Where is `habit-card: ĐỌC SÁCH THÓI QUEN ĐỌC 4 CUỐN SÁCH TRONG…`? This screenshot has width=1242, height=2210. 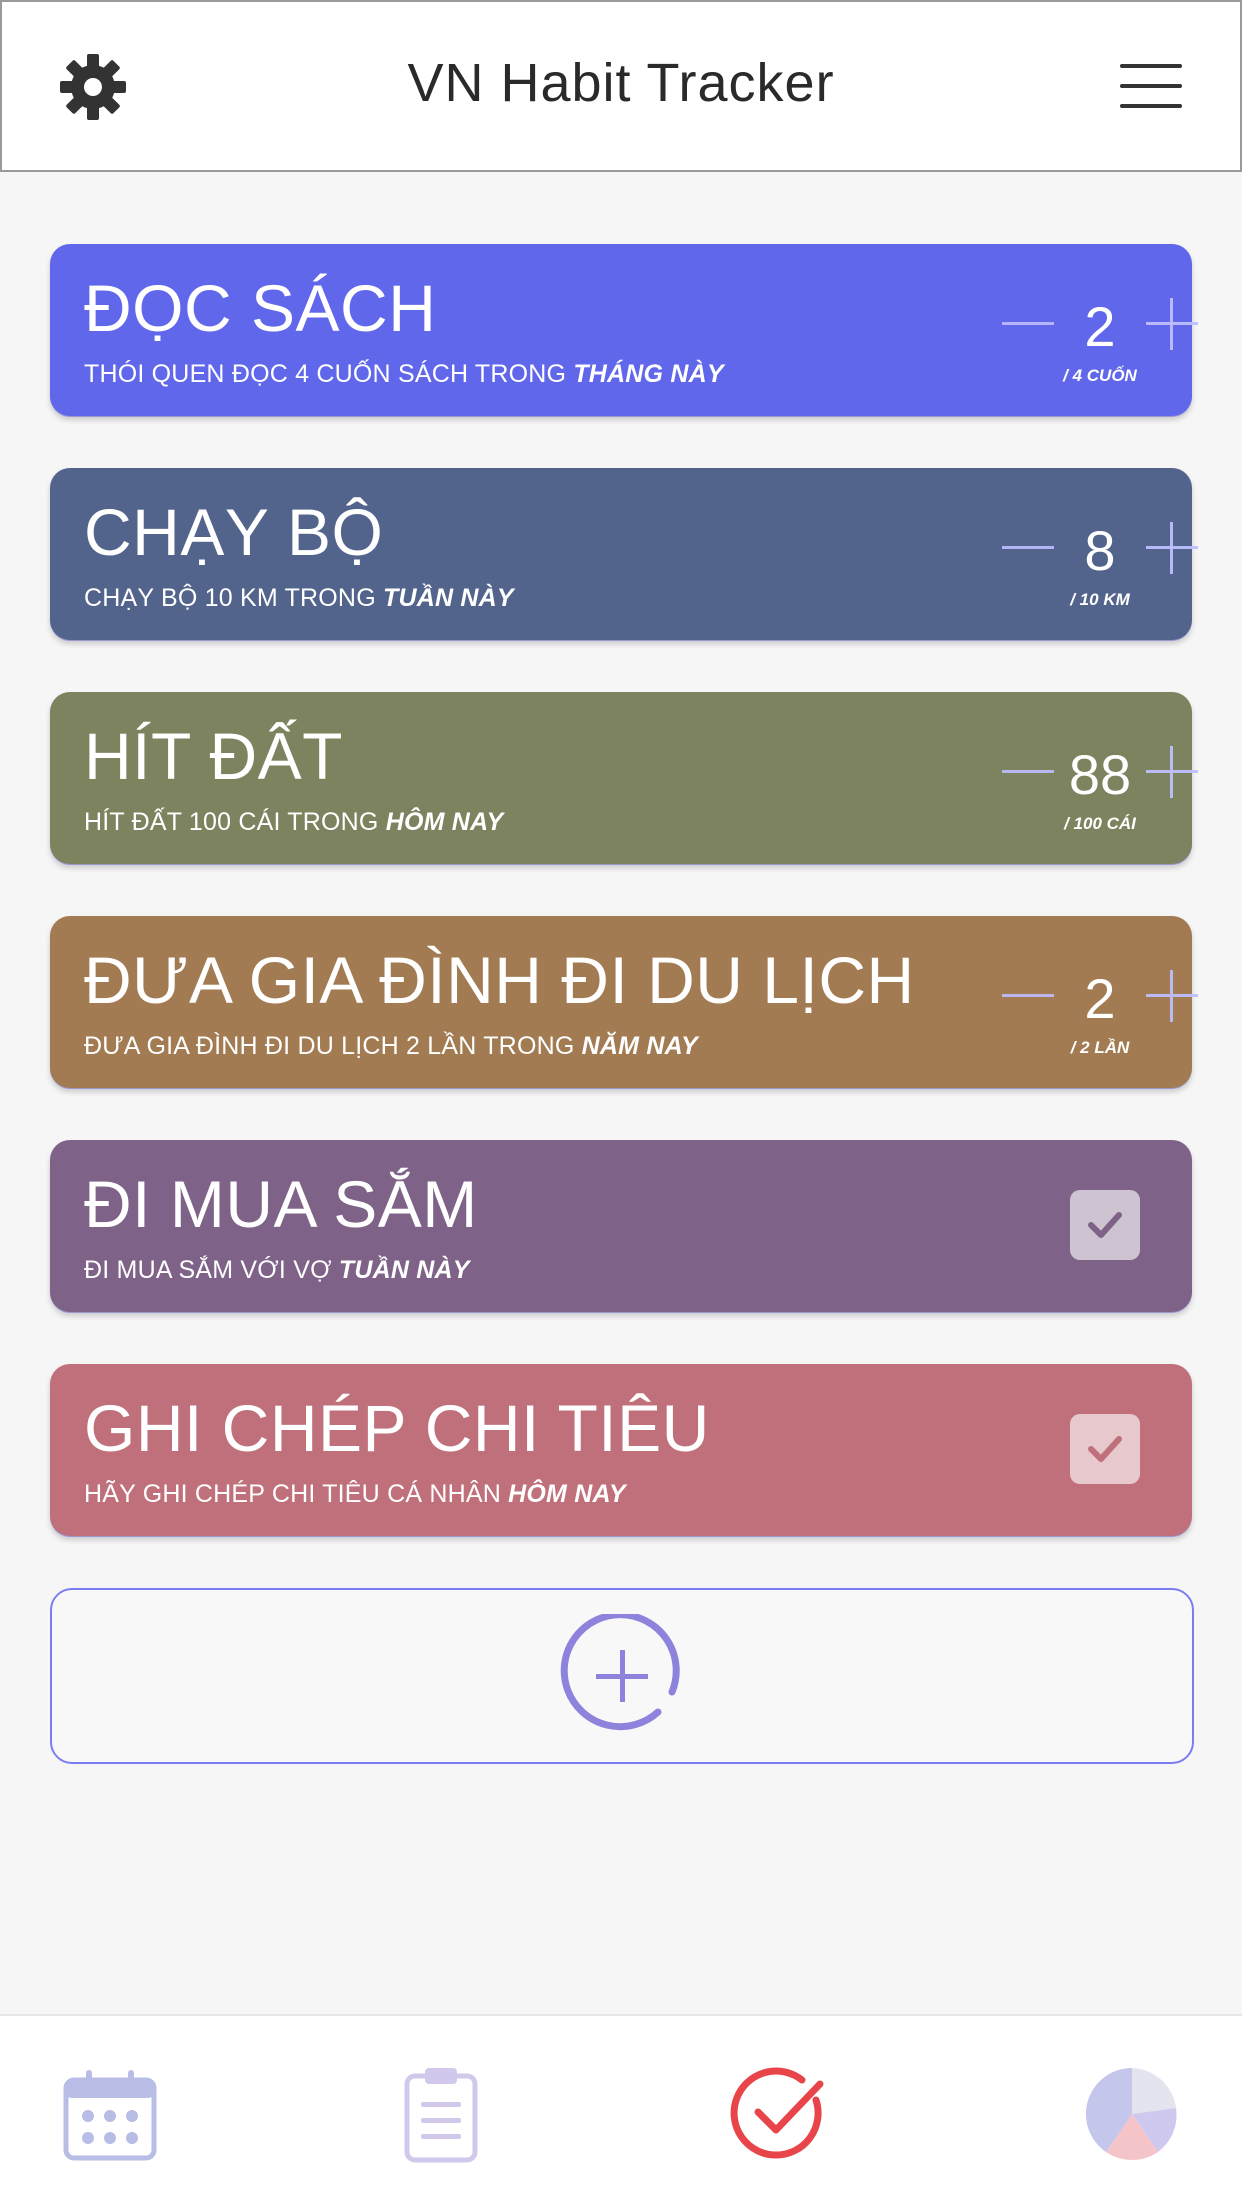 habit-card: ĐỌC SÁCH THÓI QUEN ĐỌC 4 CUỐN SÁCH TRONG… is located at coordinates (624, 330).